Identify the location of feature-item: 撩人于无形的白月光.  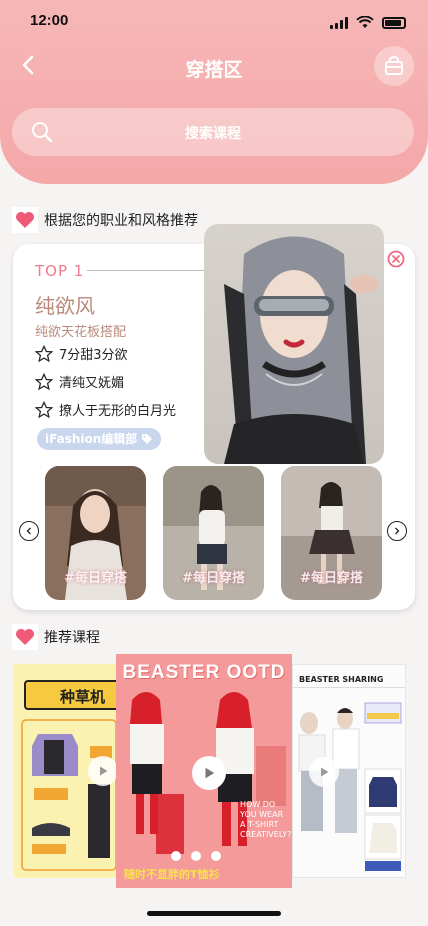
(105, 409).